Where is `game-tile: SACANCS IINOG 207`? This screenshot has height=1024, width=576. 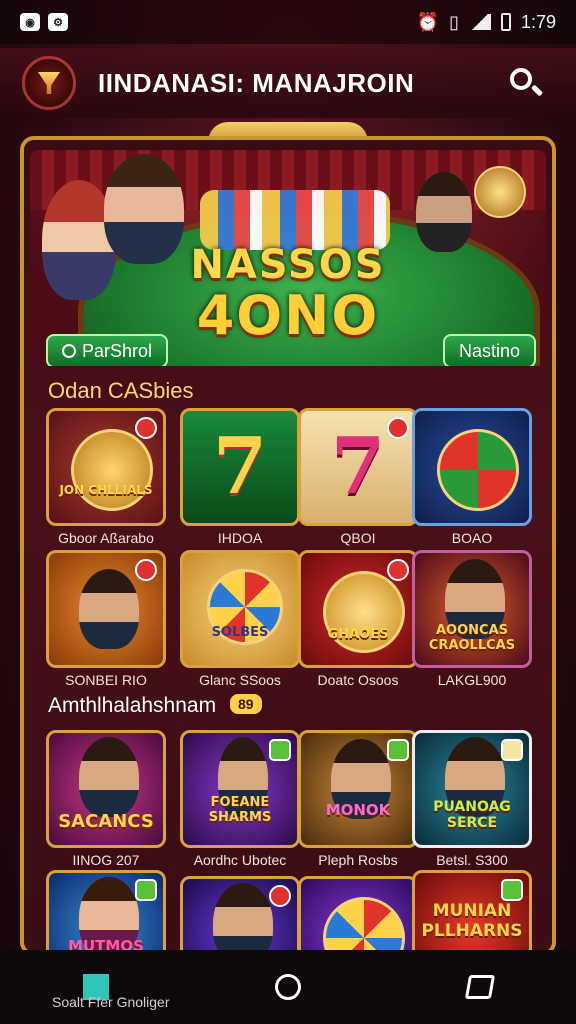
game-tile: SACANCS IINOG 207 is located at coordinates (106, 799).